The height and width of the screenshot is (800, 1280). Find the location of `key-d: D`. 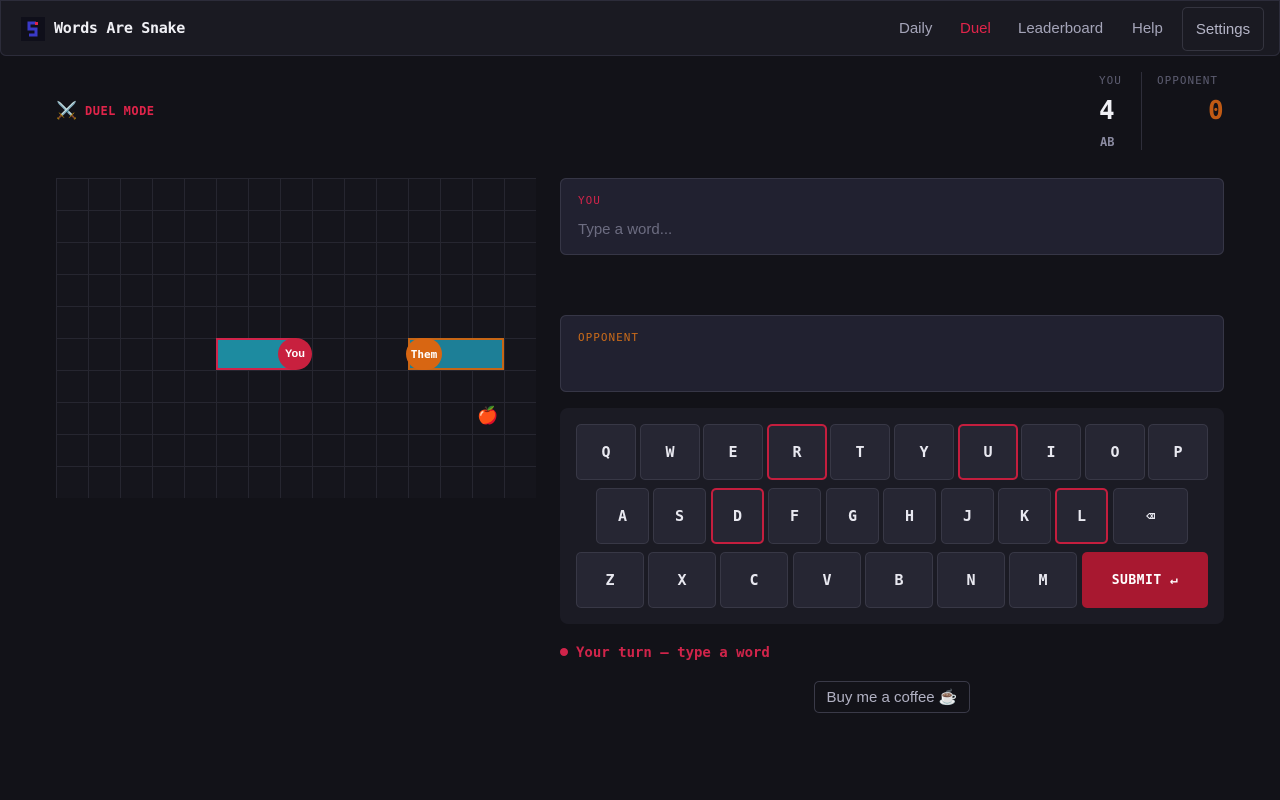

key-d: D is located at coordinates (737, 516).